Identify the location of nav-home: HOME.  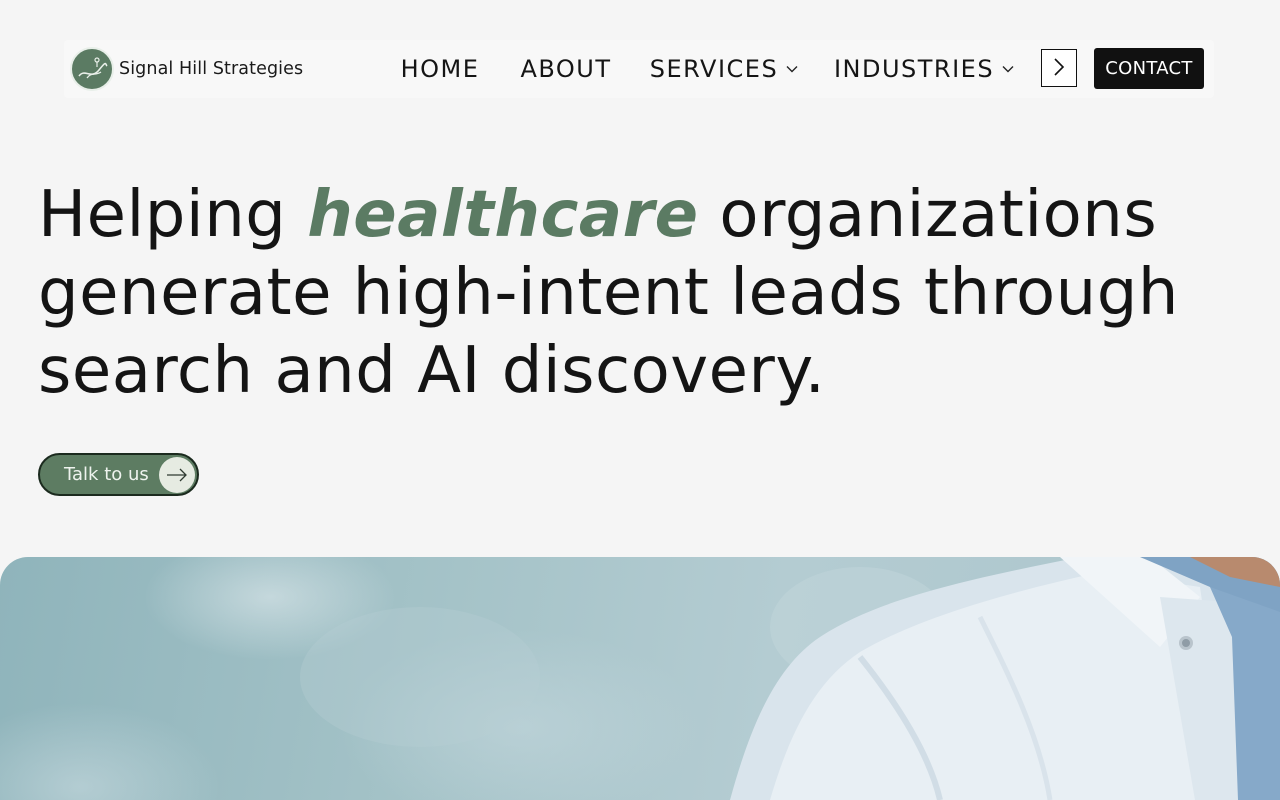
(440, 69).